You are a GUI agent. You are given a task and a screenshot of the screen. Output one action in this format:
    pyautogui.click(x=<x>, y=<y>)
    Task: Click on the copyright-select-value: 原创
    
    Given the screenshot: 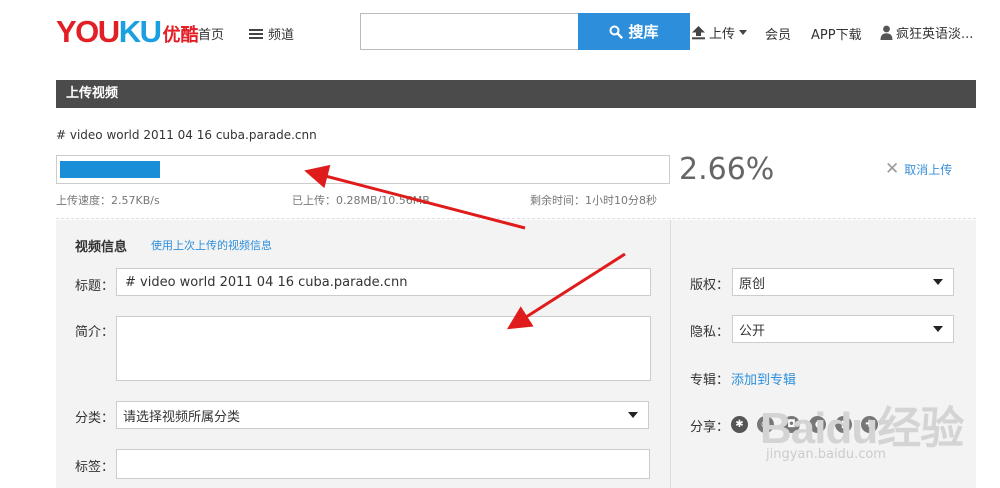 What is the action you would take?
    pyautogui.click(x=752, y=284)
    